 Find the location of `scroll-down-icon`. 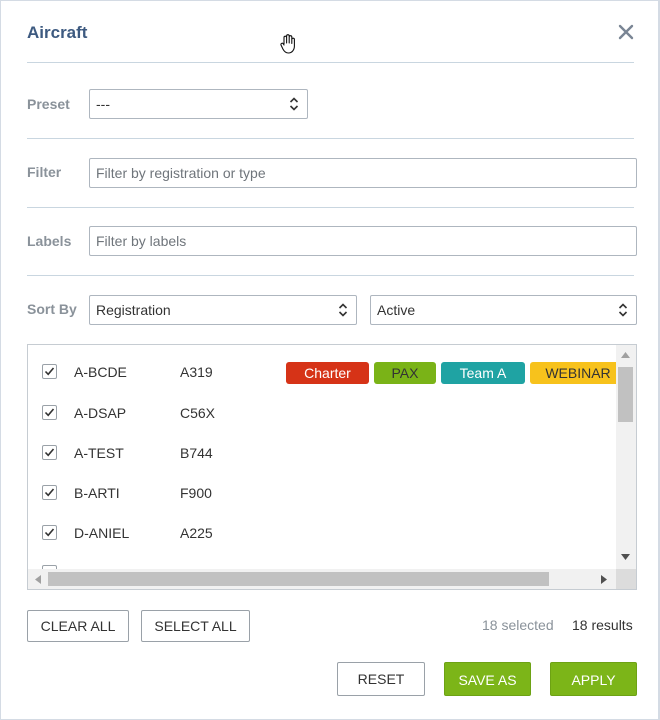

scroll-down-icon is located at coordinates (625, 557).